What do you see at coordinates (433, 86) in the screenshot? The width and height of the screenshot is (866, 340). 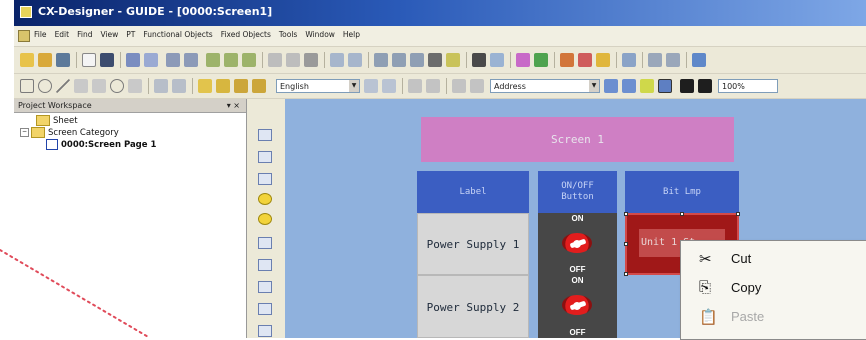 I see `list-icon` at bounding box center [433, 86].